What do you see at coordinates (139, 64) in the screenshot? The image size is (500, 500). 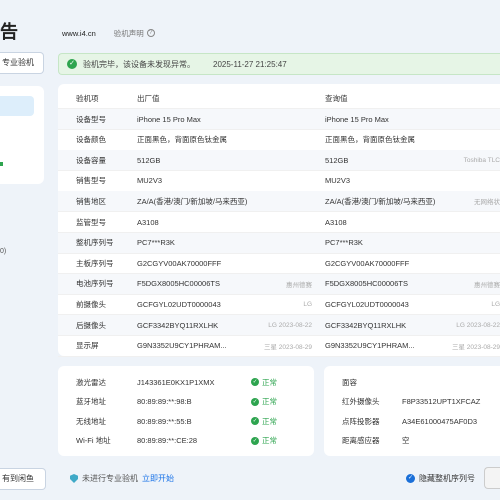 I see `banner-text: 验机完毕，该设备未发现异常。` at bounding box center [139, 64].